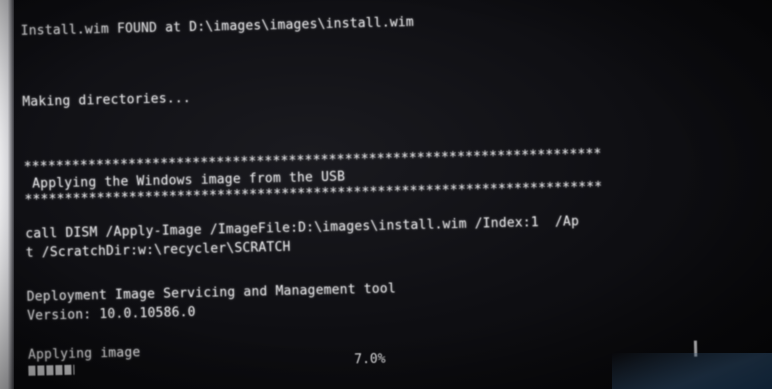 This screenshot has height=389, width=772. Describe the element at coordinates (158, 250) in the screenshot. I see `terminal-line-scratchdir: t /ScratchDir:w:\recycler\SCRATCH` at that location.